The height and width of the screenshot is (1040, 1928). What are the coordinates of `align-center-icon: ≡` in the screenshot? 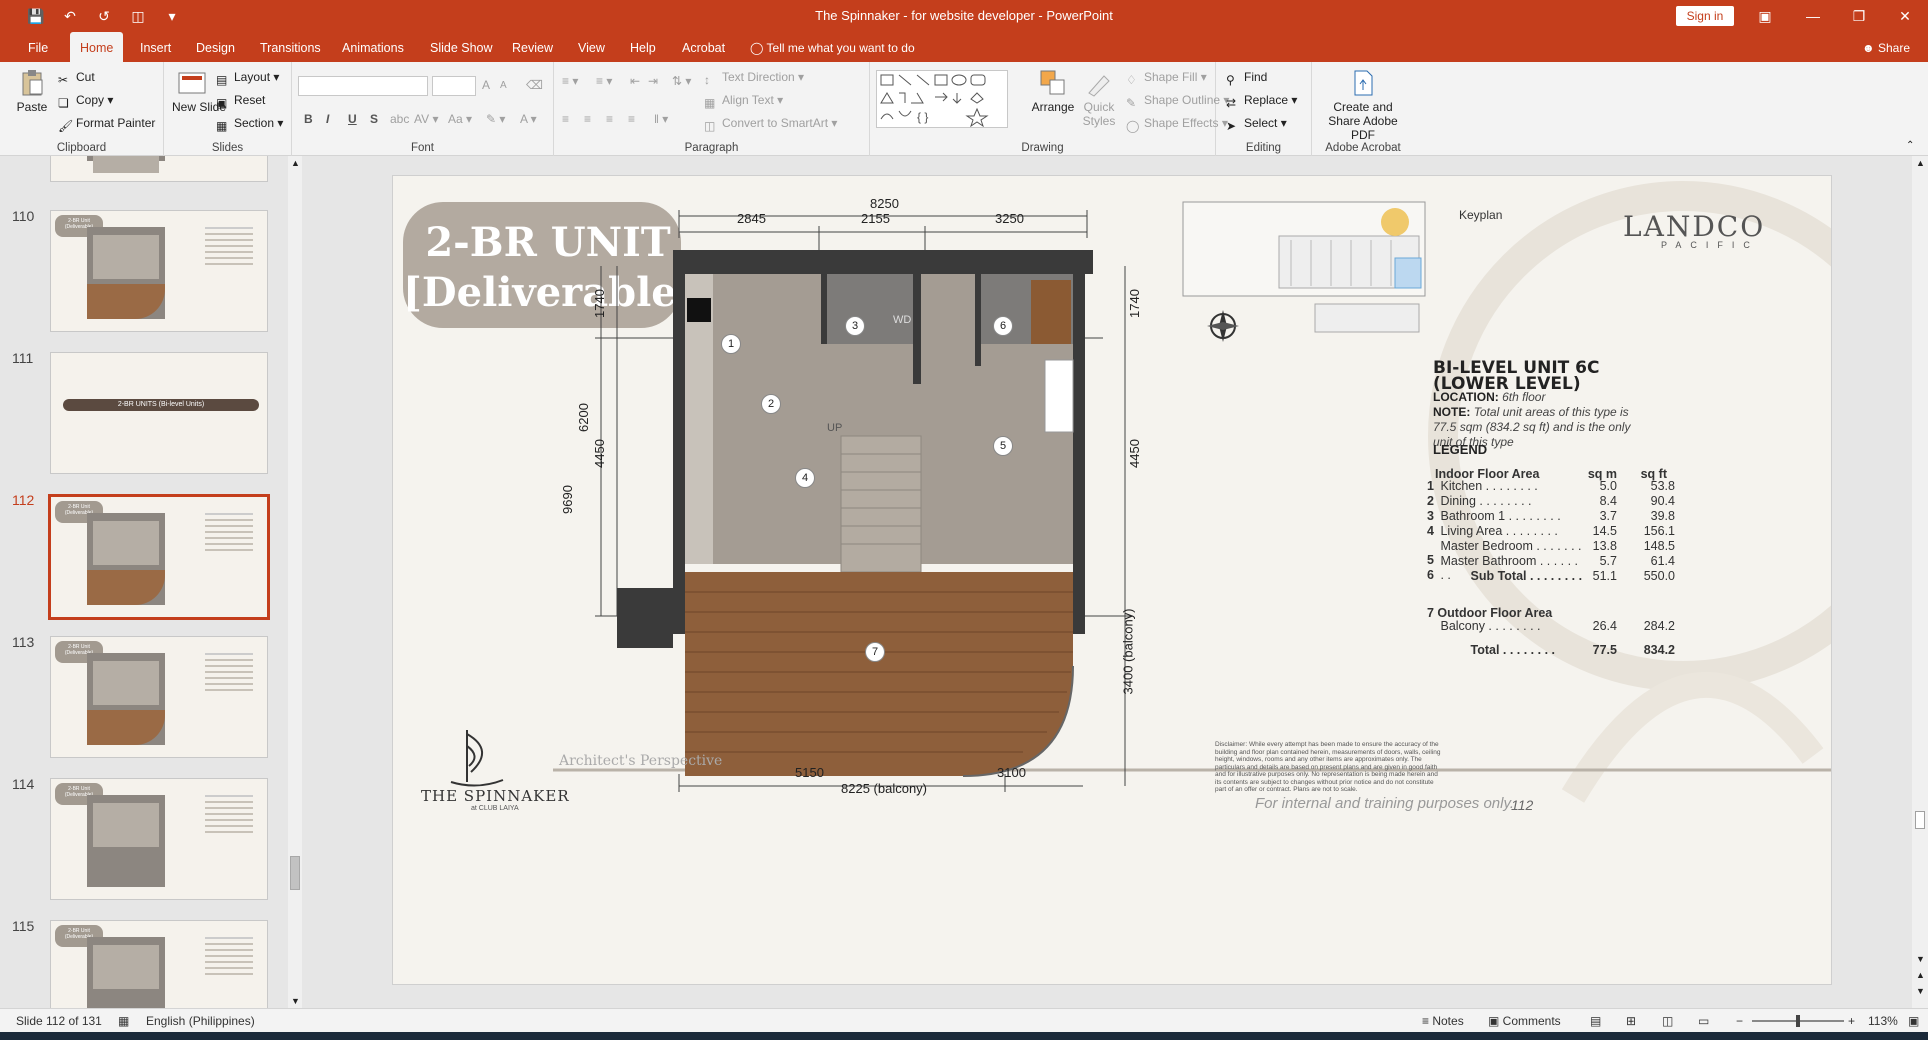 It's located at (587, 119).